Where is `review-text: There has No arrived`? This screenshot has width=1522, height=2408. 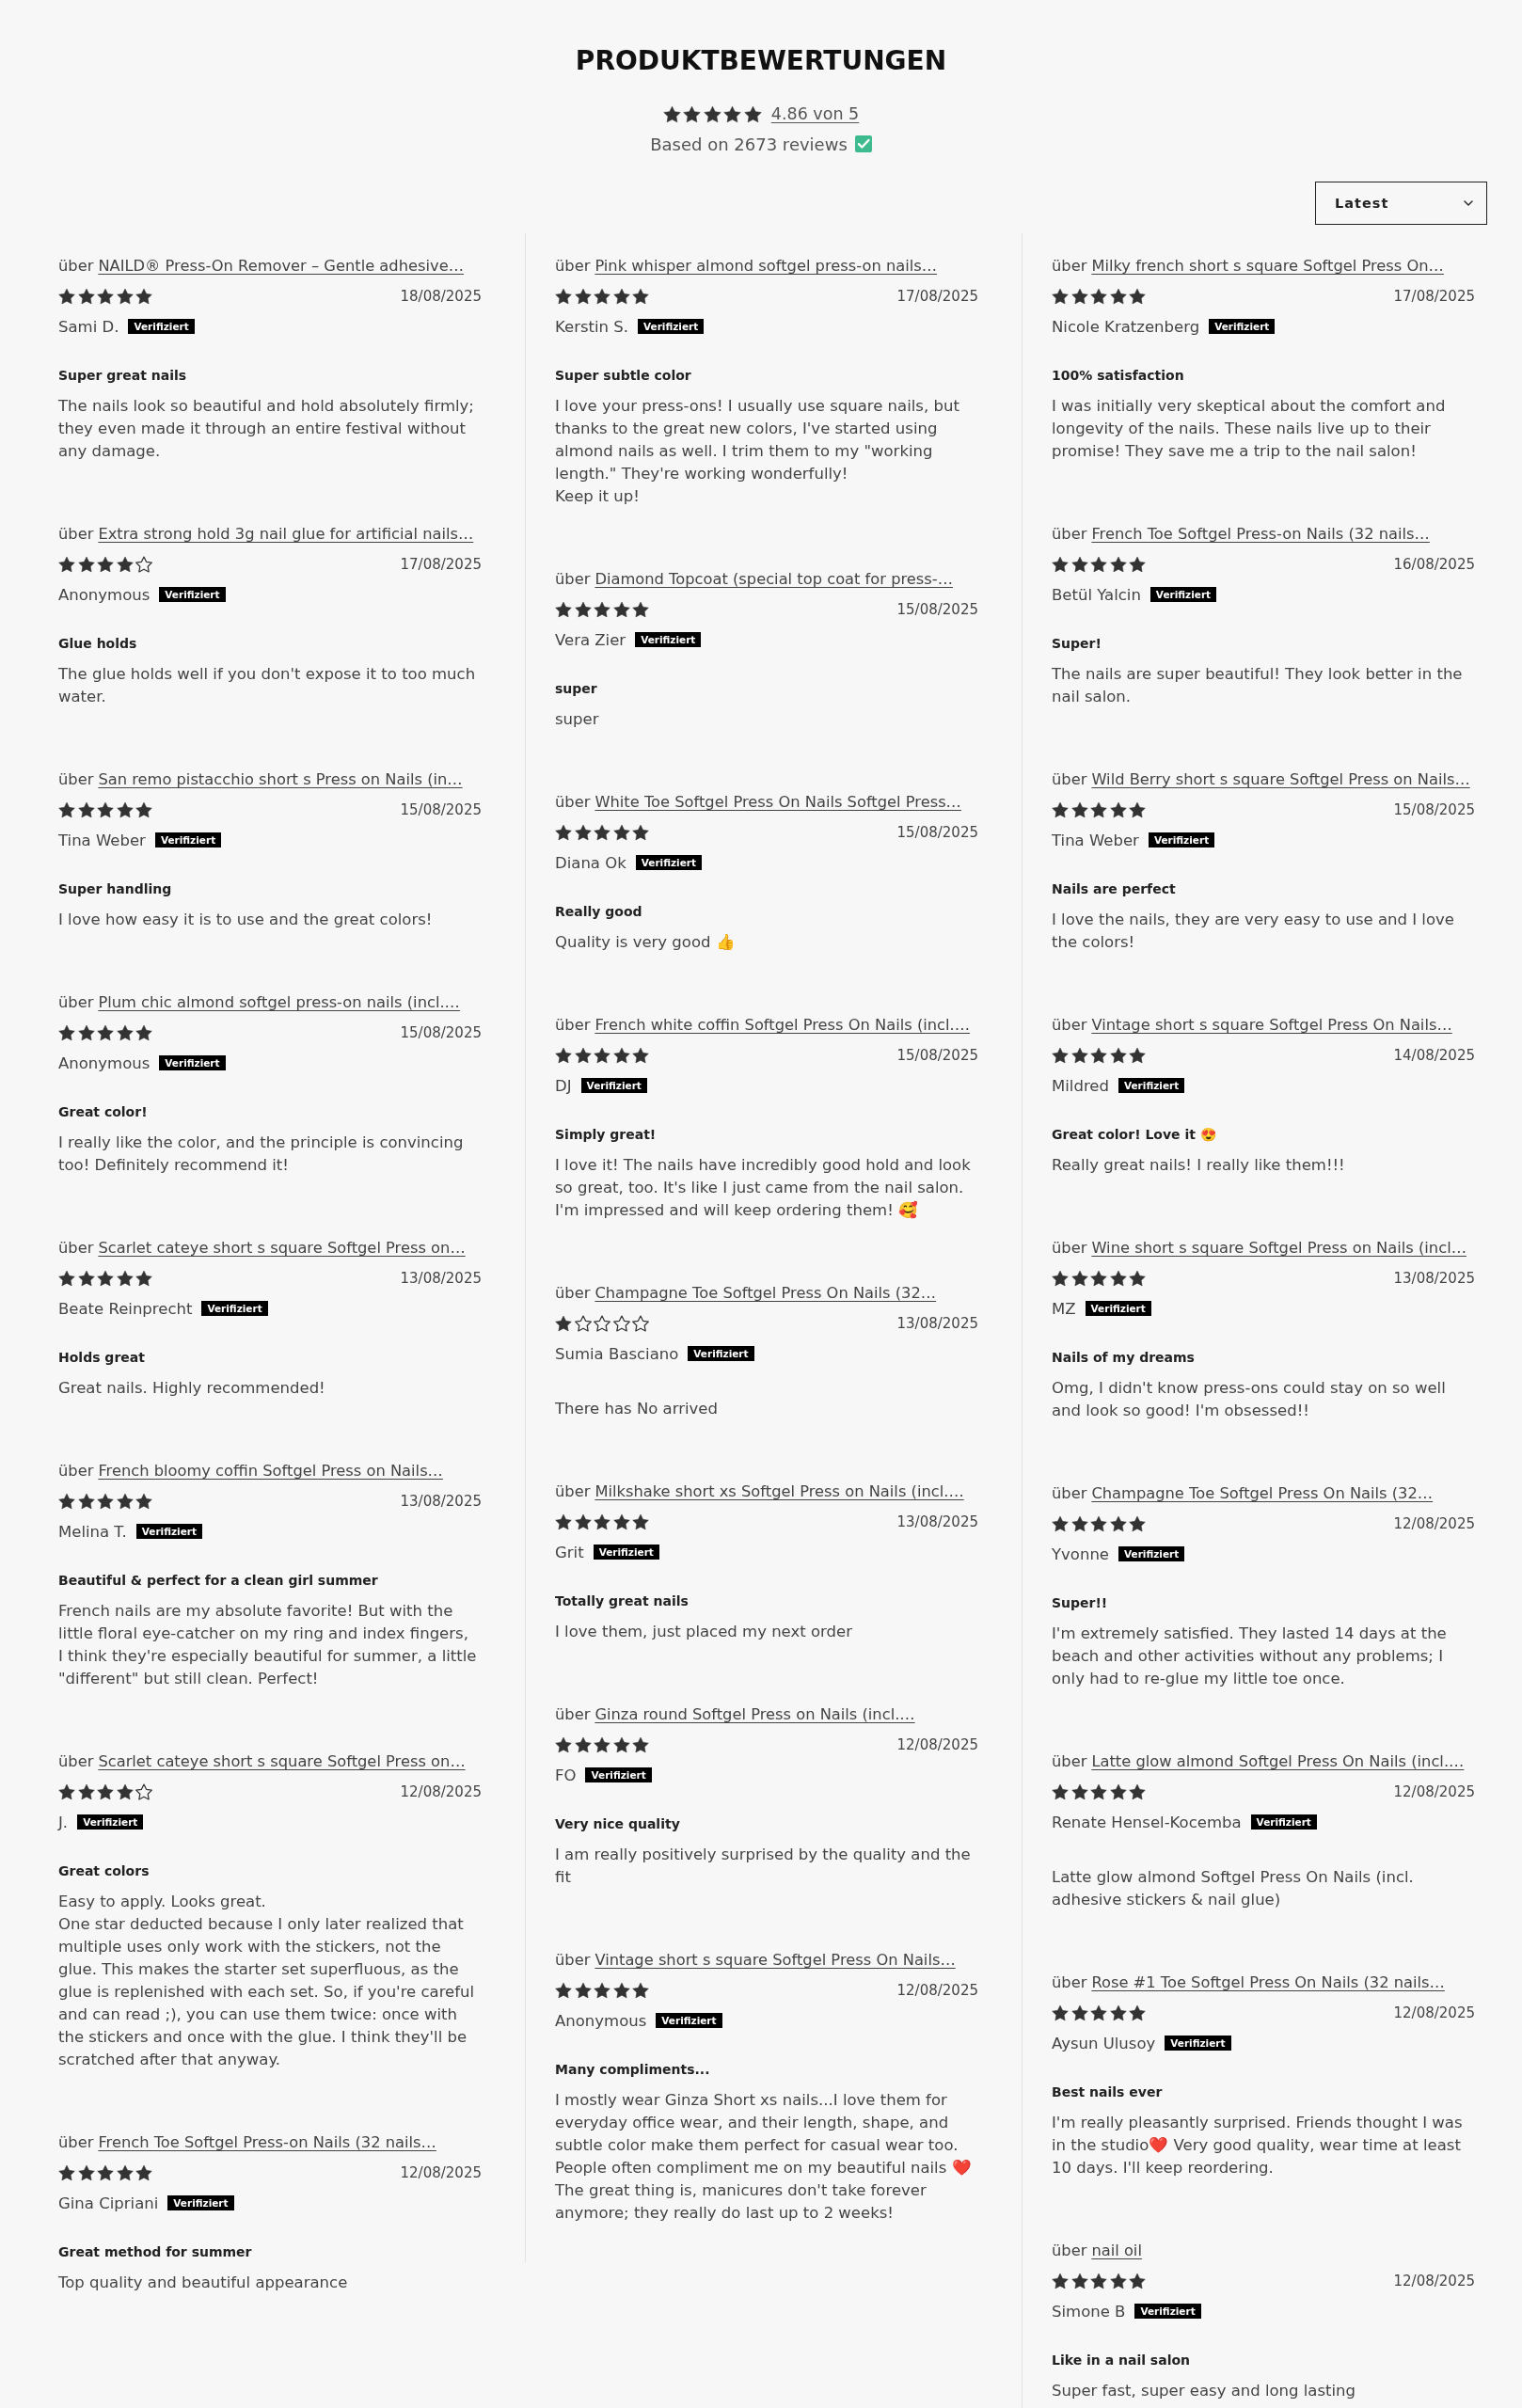
review-text: There has No arrived is located at coordinates (637, 1409).